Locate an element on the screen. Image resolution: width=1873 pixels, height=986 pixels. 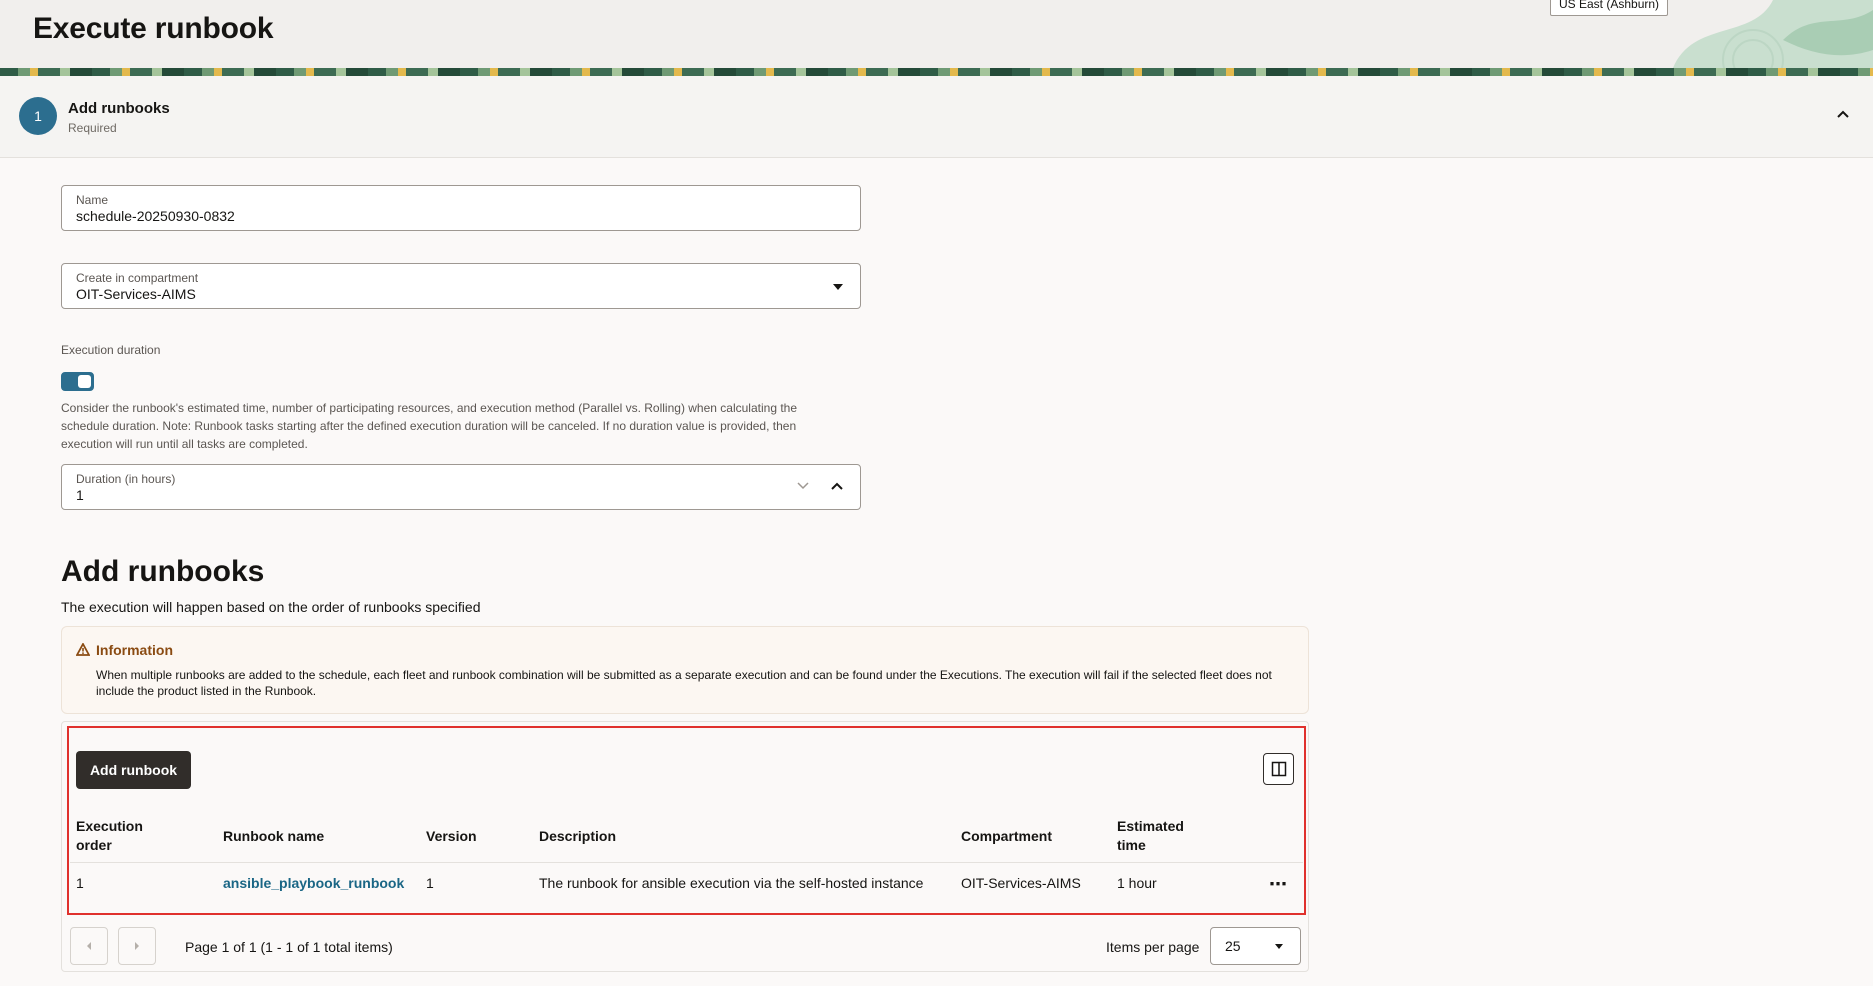
chevron-up-icon is located at coordinates (1843, 114).